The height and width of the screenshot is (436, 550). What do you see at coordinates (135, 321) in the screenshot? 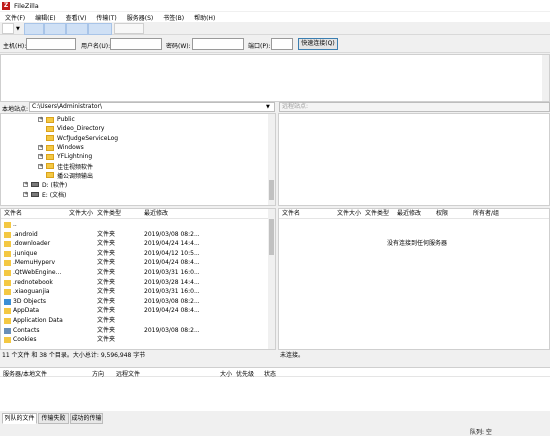
I see `table-row: Application Data 文件夹` at bounding box center [135, 321].